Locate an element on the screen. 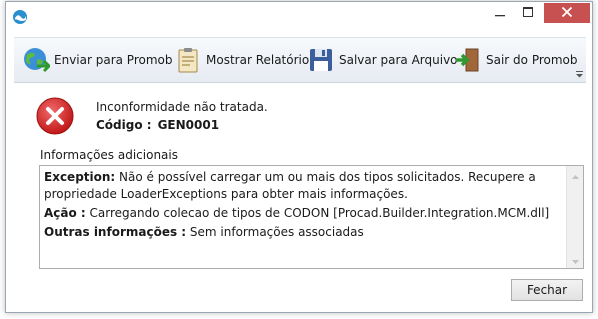  show-report-label: Mostrar Relatório is located at coordinates (258, 60).